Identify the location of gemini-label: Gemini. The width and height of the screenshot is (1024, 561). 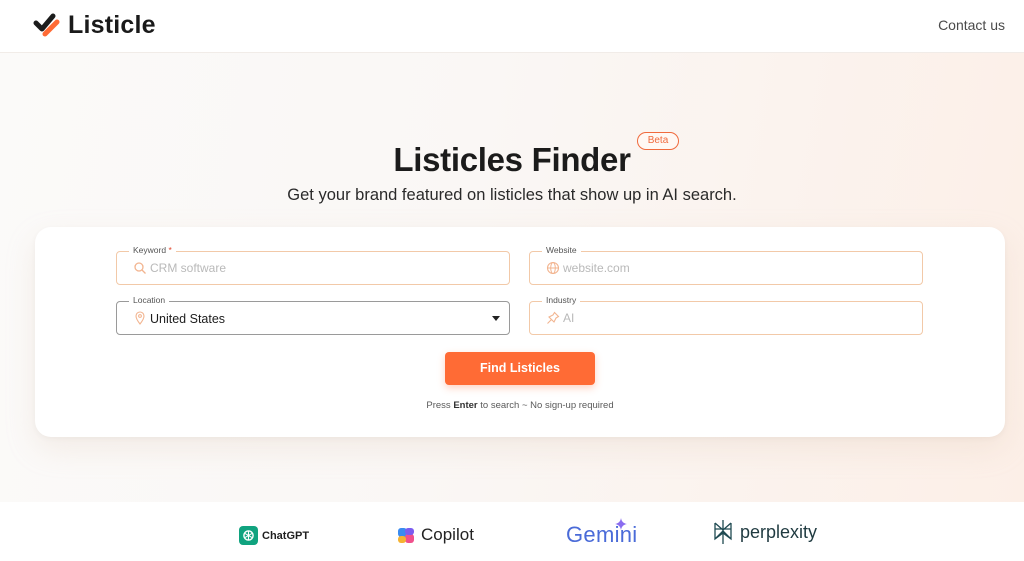
(602, 534).